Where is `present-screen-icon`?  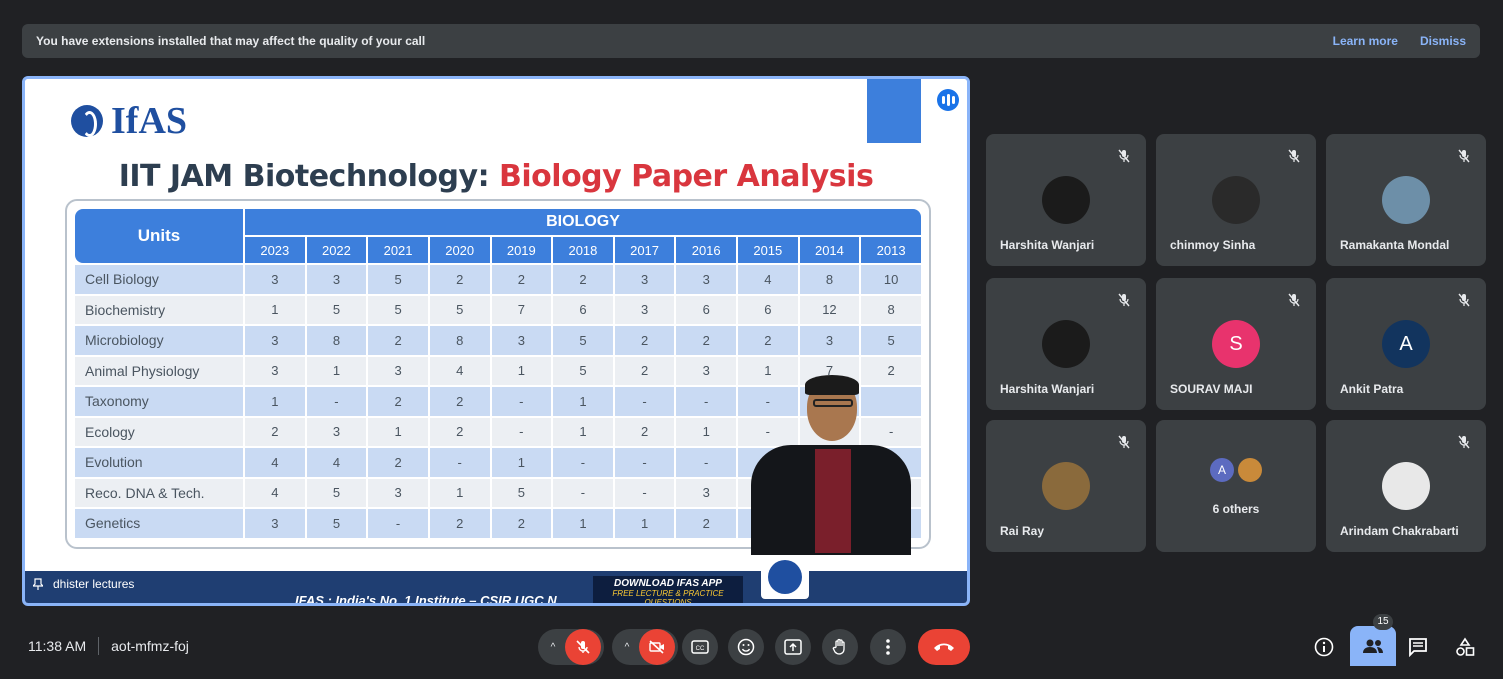
present-screen-icon is located at coordinates (793, 647).